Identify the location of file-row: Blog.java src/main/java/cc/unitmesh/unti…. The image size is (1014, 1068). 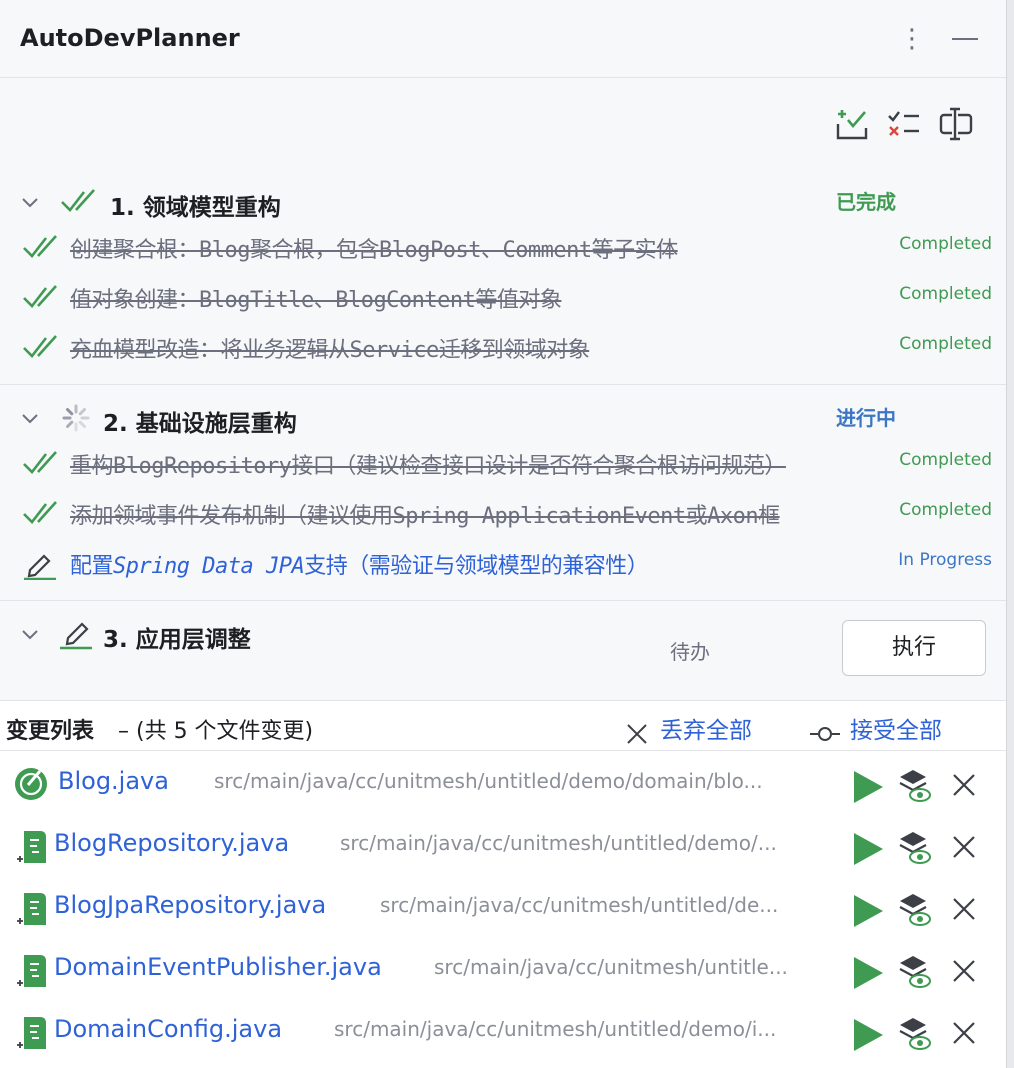
(503, 786).